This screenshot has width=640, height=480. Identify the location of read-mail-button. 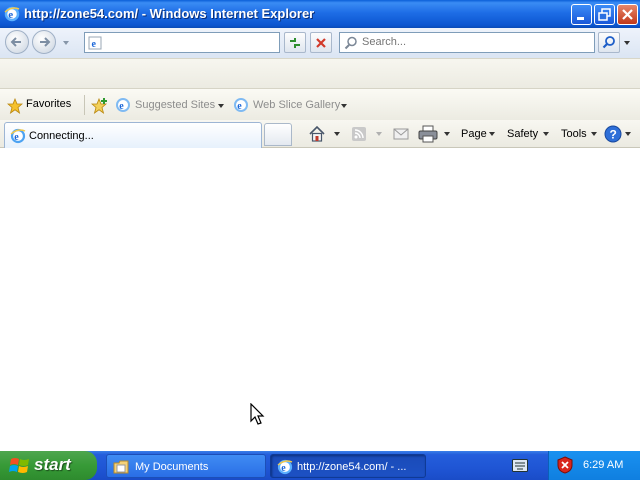
(403, 134).